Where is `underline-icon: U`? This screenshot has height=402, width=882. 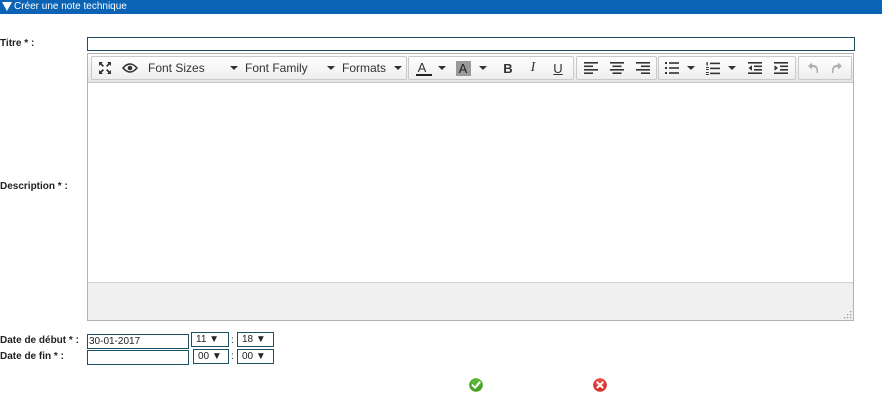 underline-icon: U is located at coordinates (558, 68).